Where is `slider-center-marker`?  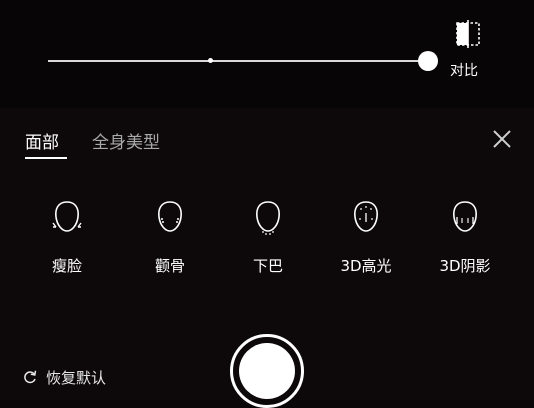
slider-center-marker is located at coordinates (210, 60).